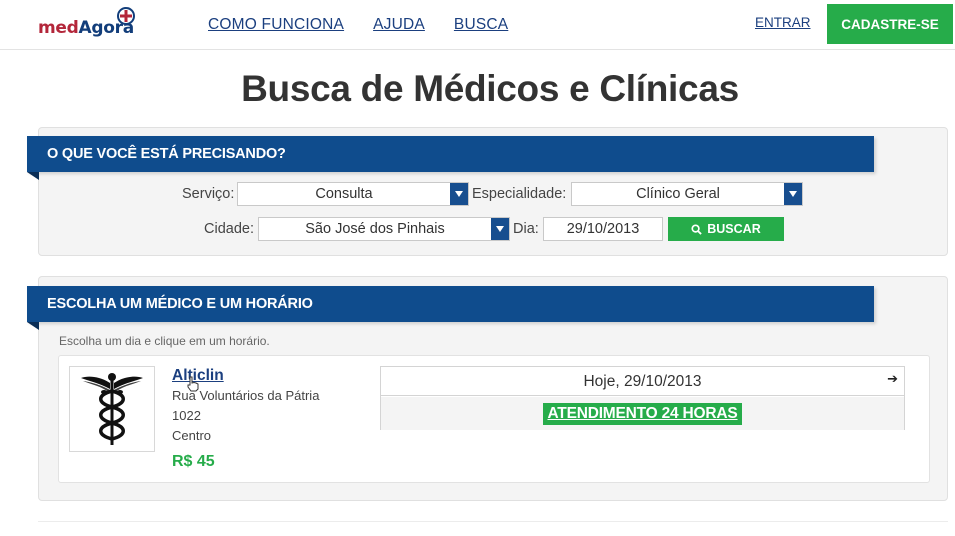 The height and width of the screenshot is (536, 955). I want to click on city-label: Cidade:, so click(229, 229).